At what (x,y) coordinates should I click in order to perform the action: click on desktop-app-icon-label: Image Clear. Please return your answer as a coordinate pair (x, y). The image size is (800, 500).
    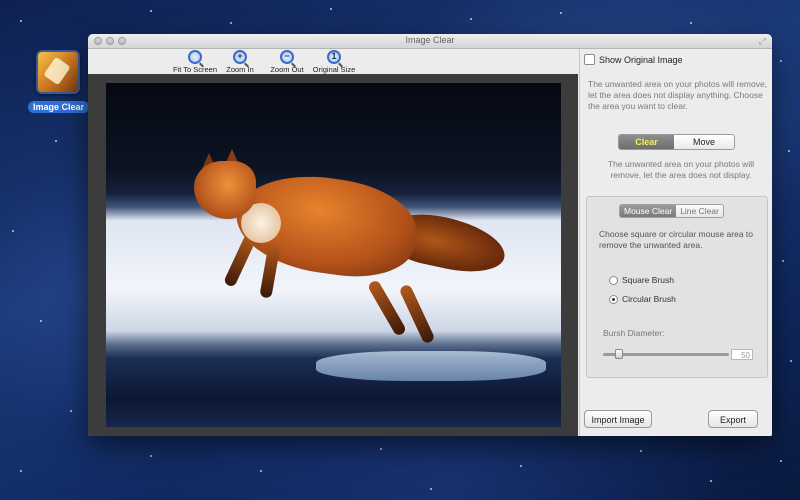
    Looking at the image, I should click on (59, 107).